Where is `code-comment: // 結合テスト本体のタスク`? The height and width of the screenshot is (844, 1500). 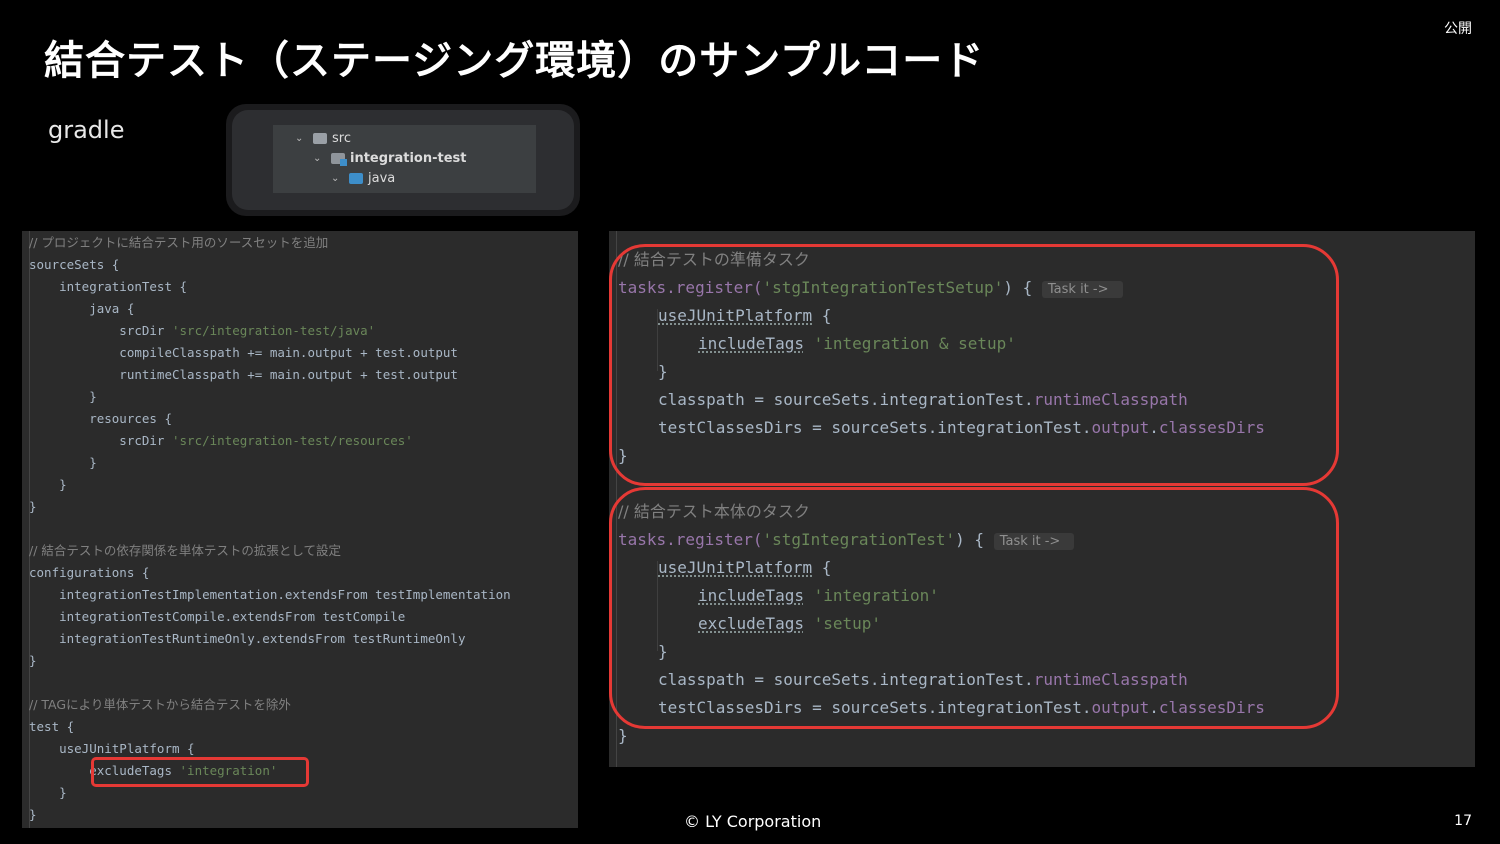
code-comment: // 結合テスト本体のタスク is located at coordinates (714, 511).